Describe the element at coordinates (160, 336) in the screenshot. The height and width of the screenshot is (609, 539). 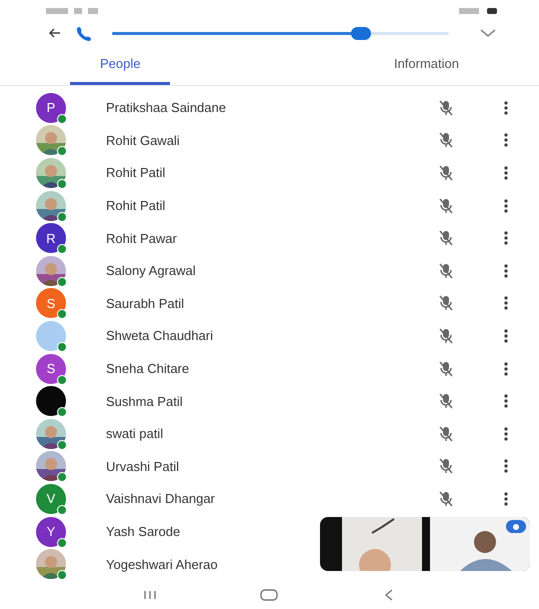
I see `participant-name: Shweta Chaudhari` at that location.